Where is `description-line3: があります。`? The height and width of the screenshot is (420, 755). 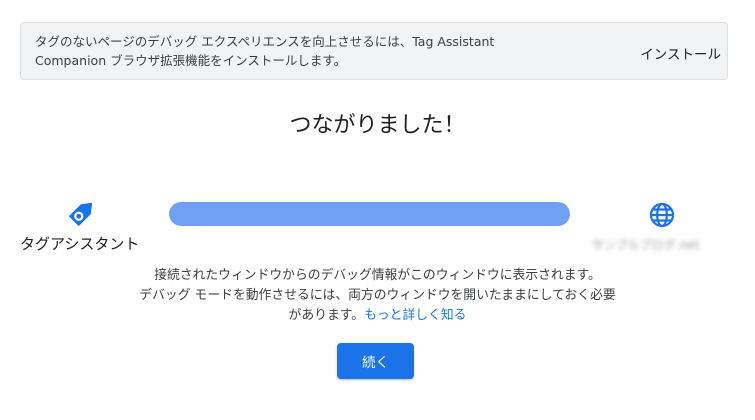 description-line3: があります。 is located at coordinates (326, 315).